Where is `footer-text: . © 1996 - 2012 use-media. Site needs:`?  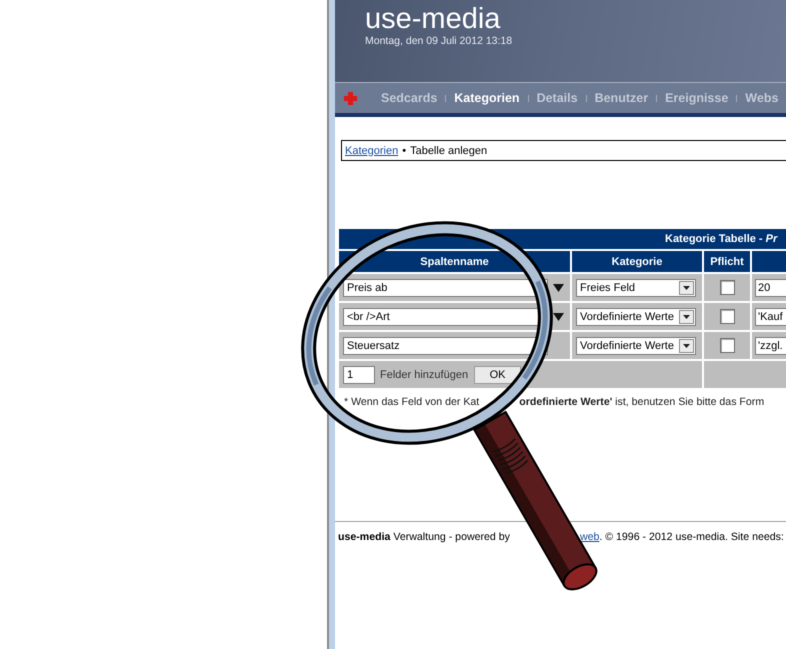 footer-text: . © 1996 - 2012 use-media. Site needs: is located at coordinates (691, 537).